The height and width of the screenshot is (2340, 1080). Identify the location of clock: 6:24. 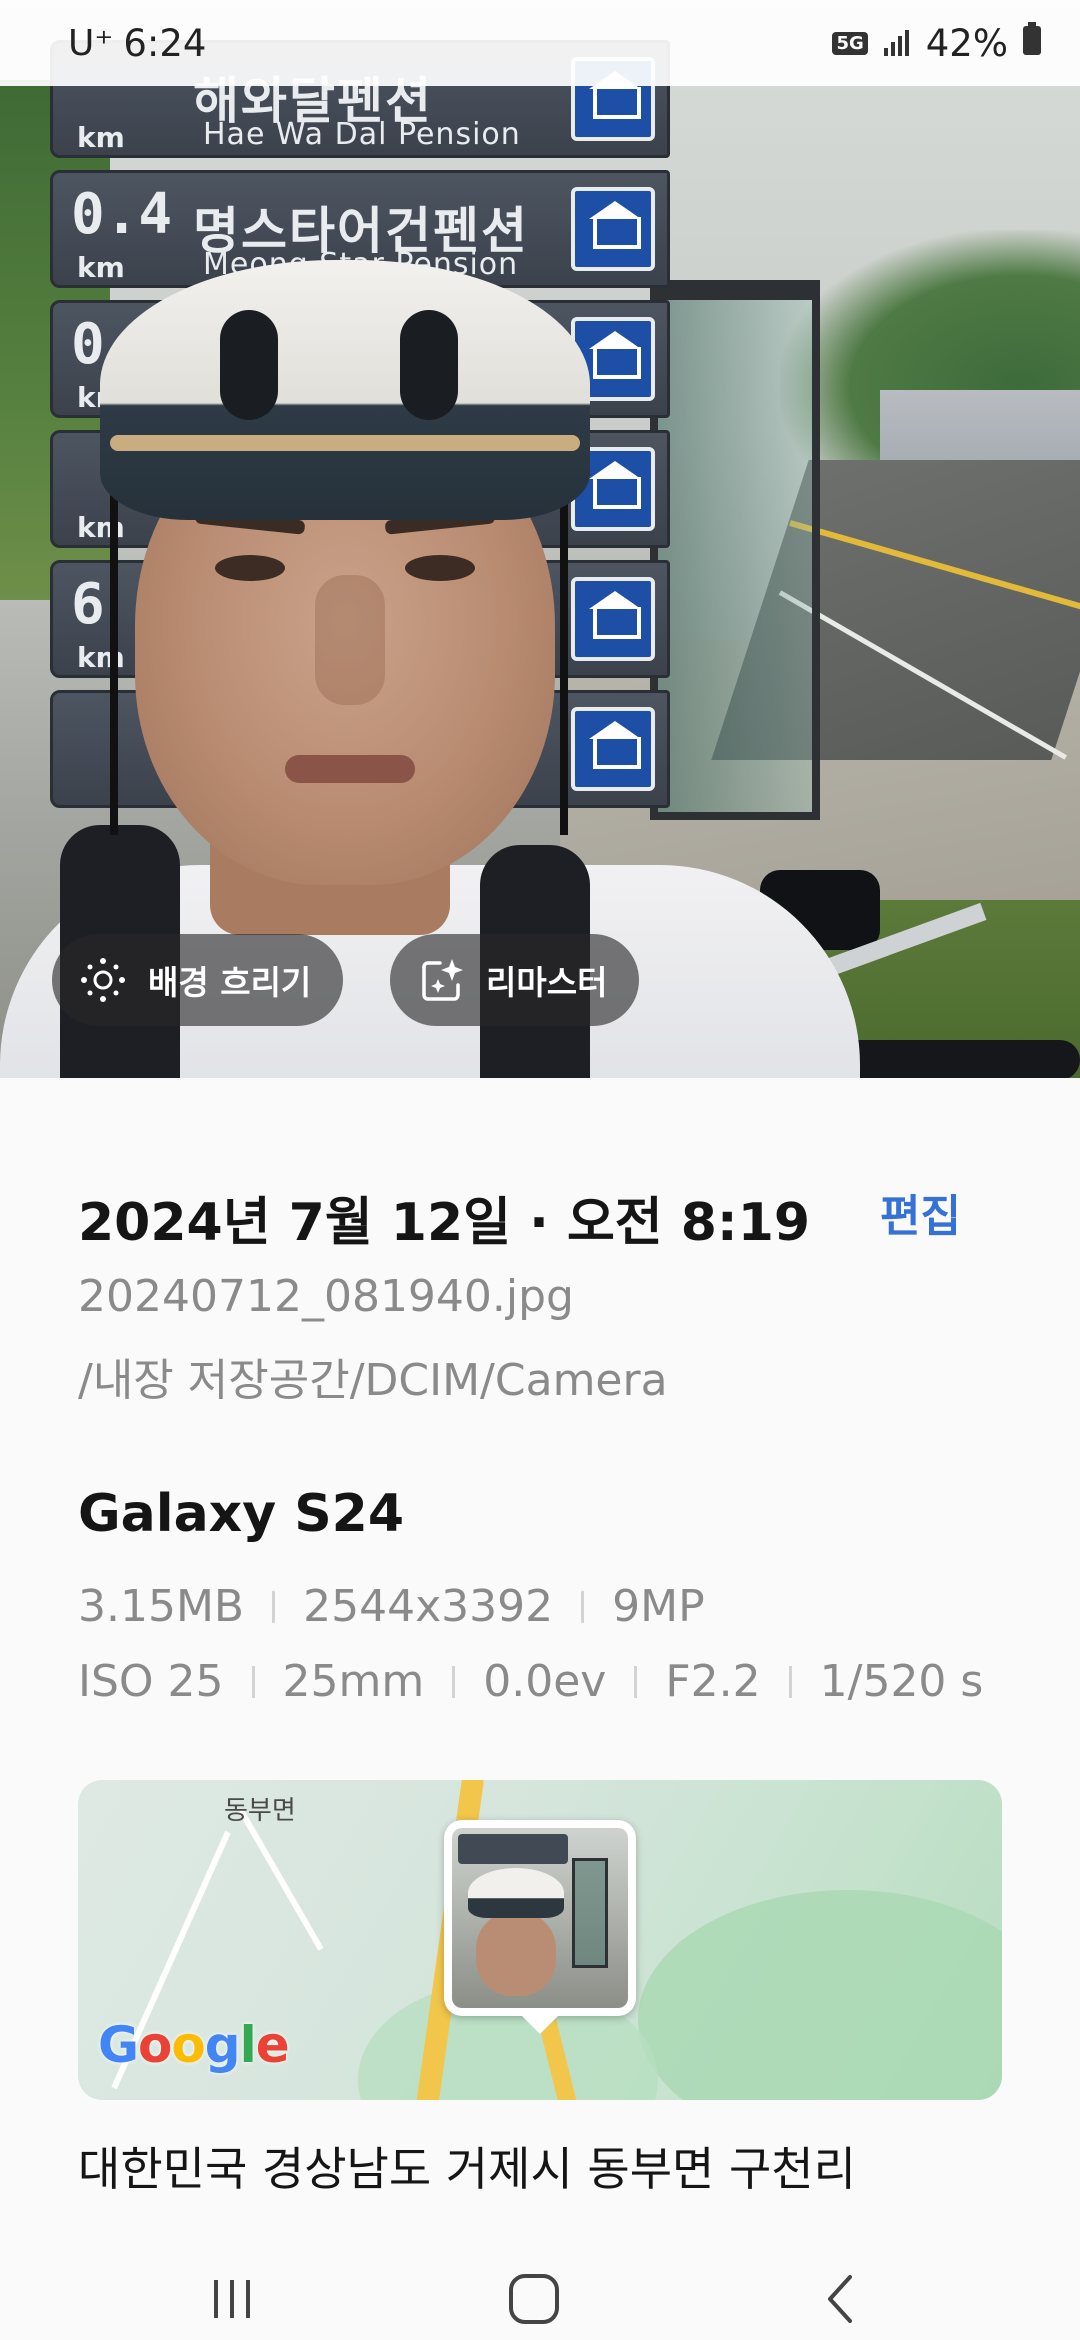
(165, 43).